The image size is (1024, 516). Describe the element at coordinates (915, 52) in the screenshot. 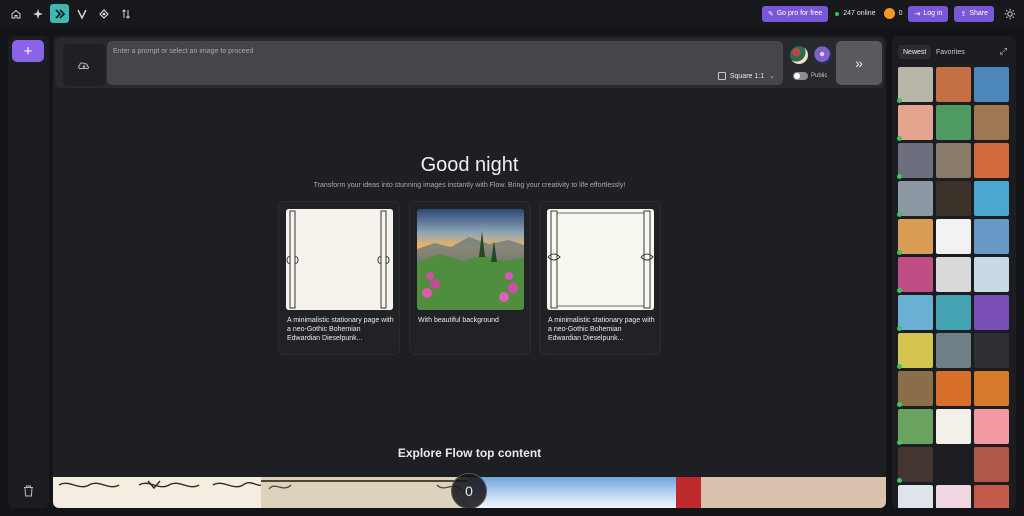

I see `tab-newest: Newest` at that location.